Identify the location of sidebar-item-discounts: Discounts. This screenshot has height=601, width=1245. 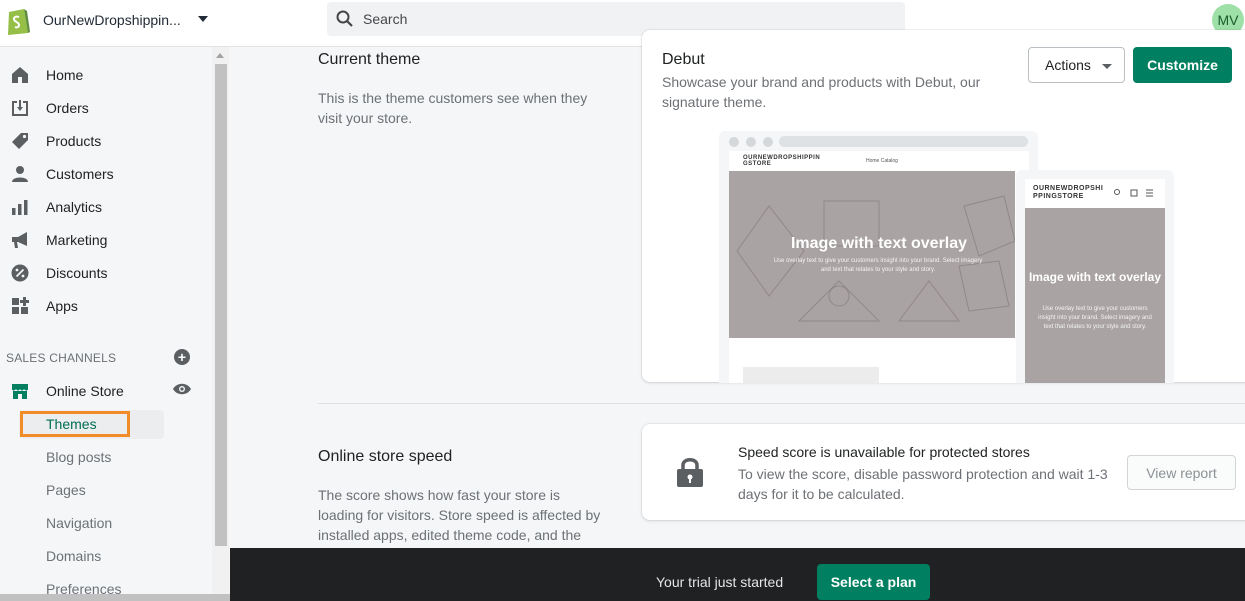
(106, 272).